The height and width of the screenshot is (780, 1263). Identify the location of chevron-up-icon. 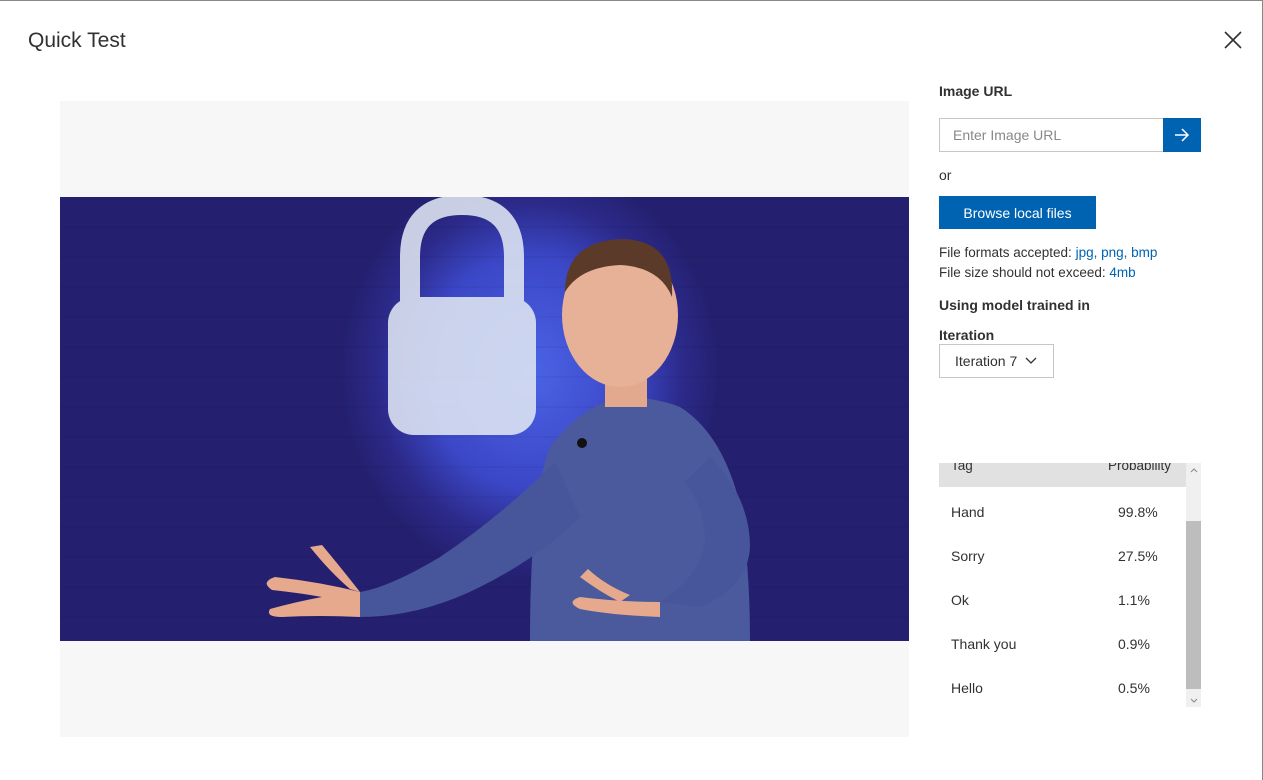
(1193, 469).